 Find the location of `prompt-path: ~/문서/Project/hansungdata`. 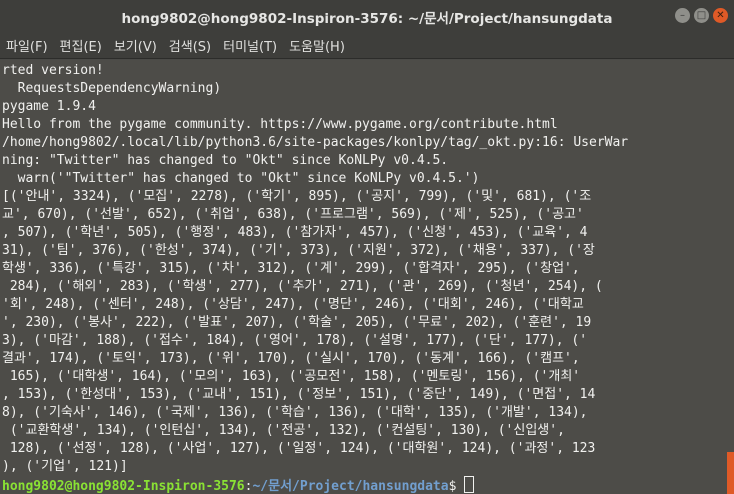

prompt-path: ~/문서/Project/hansungdata is located at coordinates (350, 486).